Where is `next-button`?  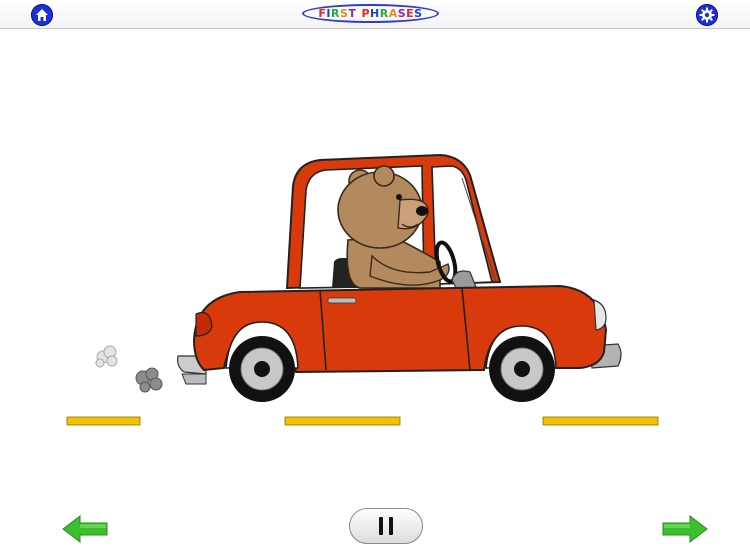 next-button is located at coordinates (685, 529).